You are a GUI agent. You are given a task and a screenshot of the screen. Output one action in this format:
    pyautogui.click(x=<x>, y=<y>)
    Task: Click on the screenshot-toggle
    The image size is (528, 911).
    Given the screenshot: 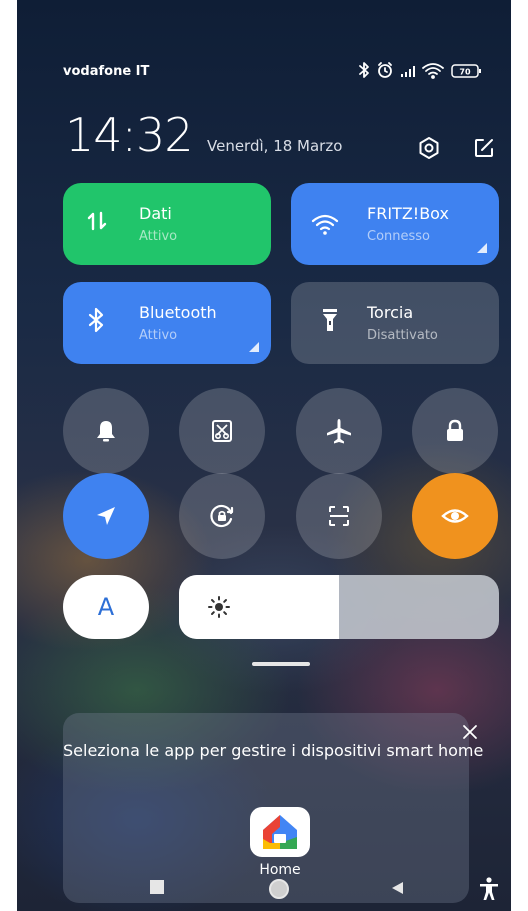 What is the action you would take?
    pyautogui.click(x=222, y=431)
    